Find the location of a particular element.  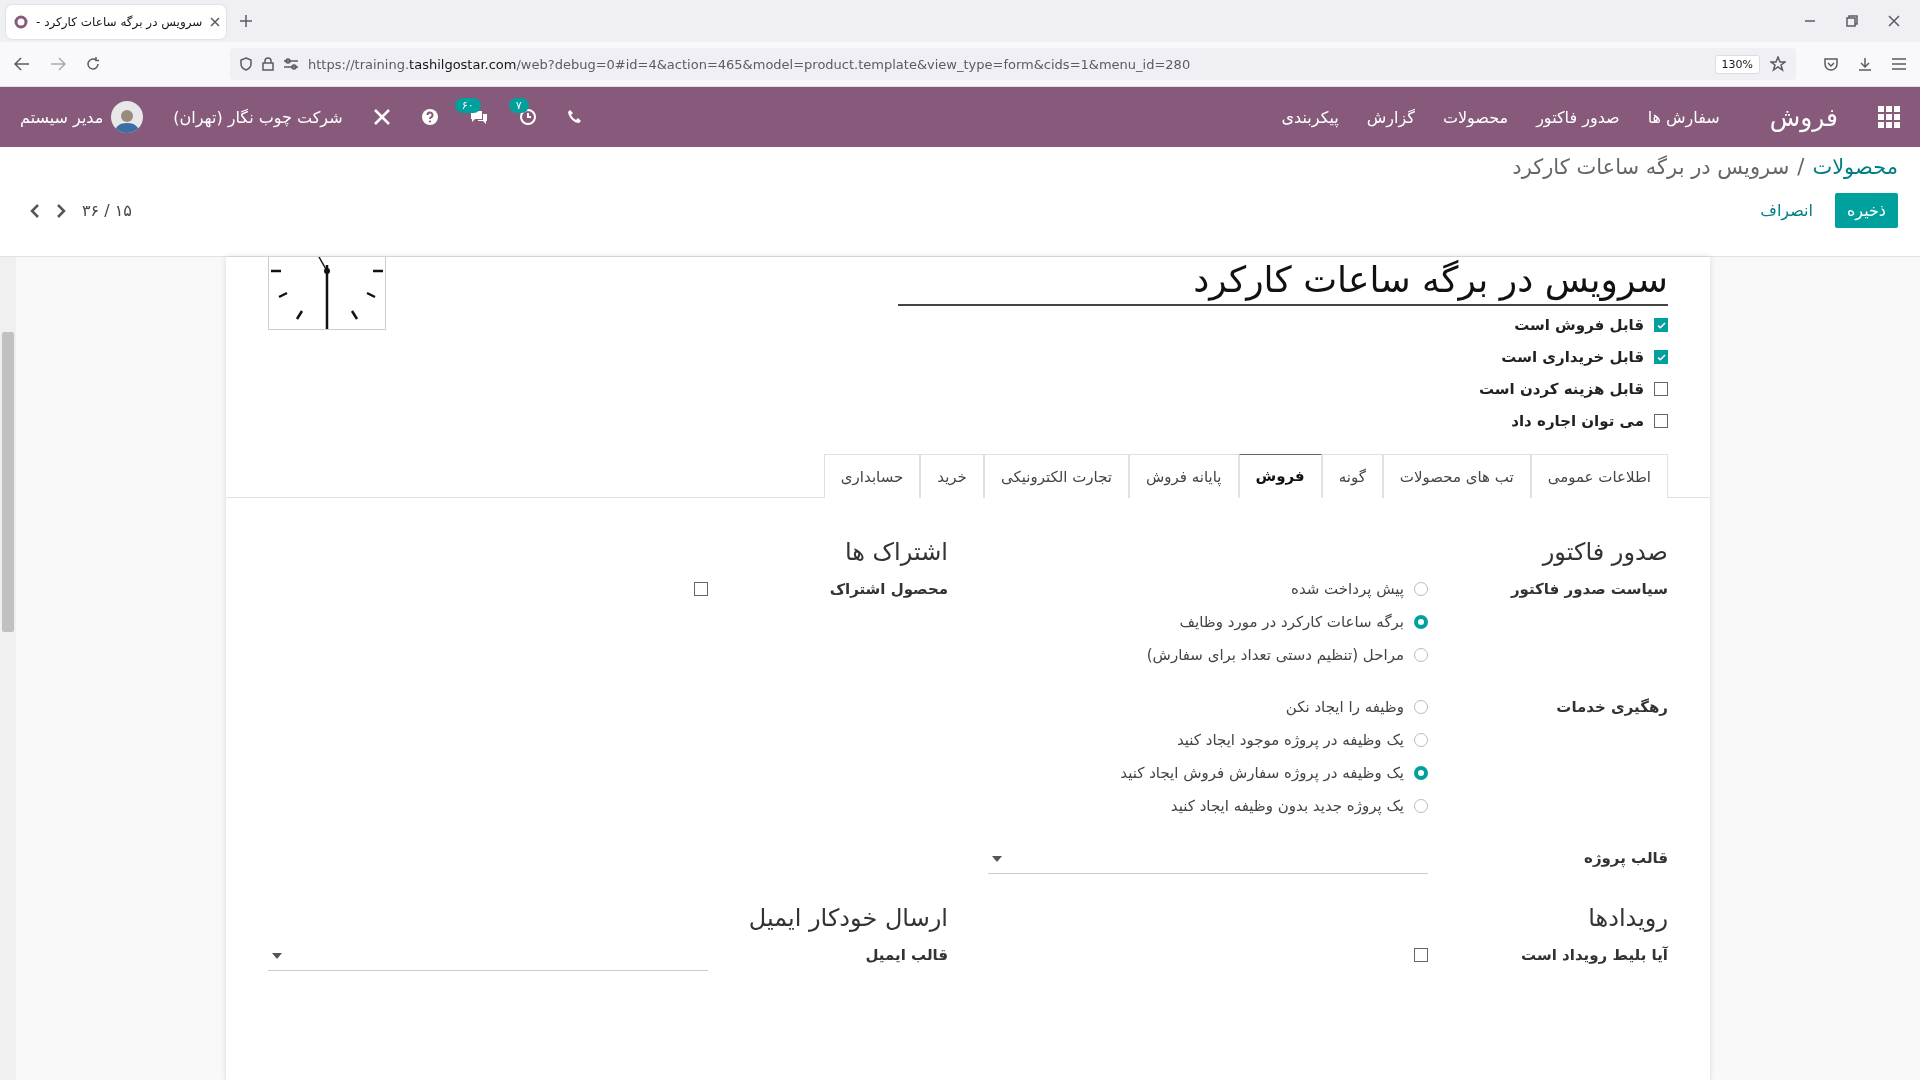

section-title: ارسال خودکار ایمیل is located at coordinates (847, 918).